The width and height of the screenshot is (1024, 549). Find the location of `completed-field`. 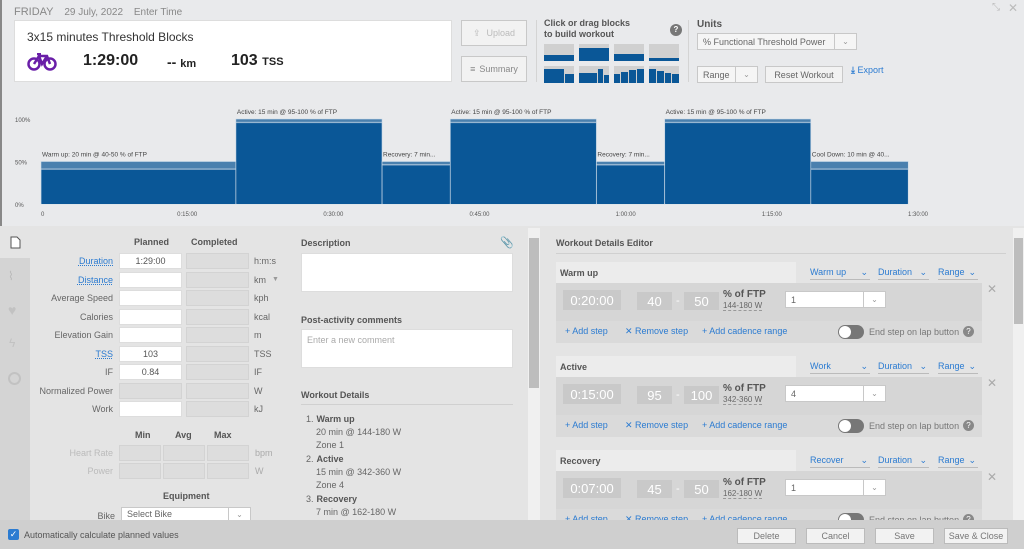

completed-field is located at coordinates (217, 298).